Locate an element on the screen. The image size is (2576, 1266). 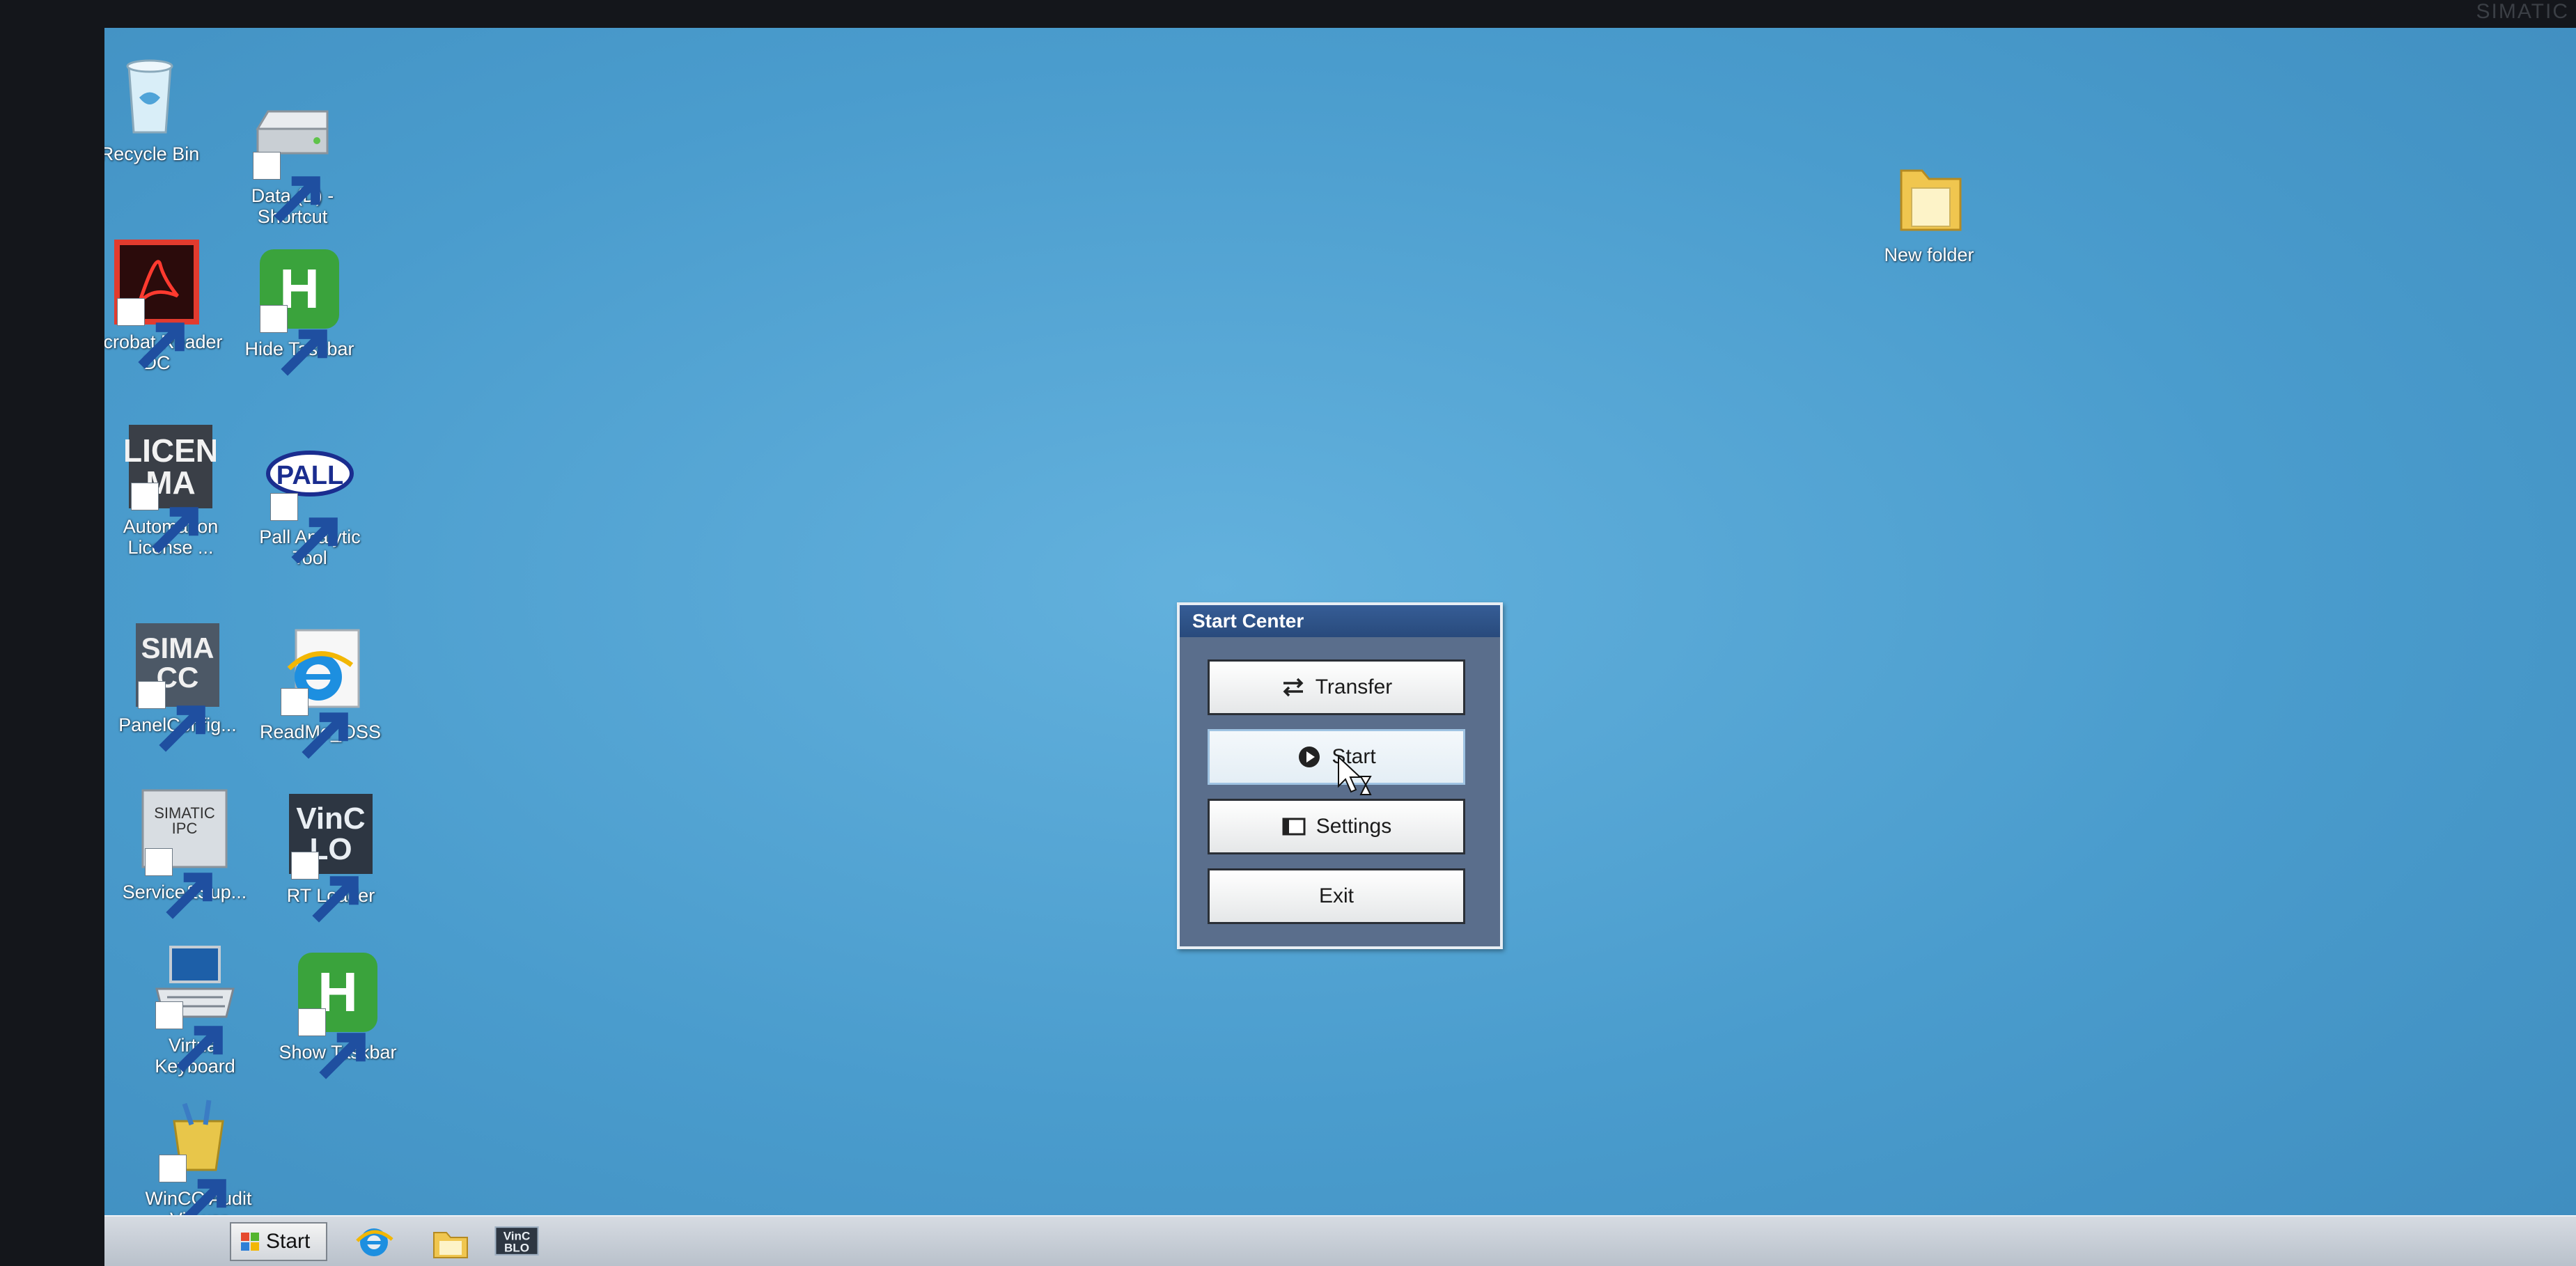
show-taskbar-icon: H is located at coordinates (337, 1013).